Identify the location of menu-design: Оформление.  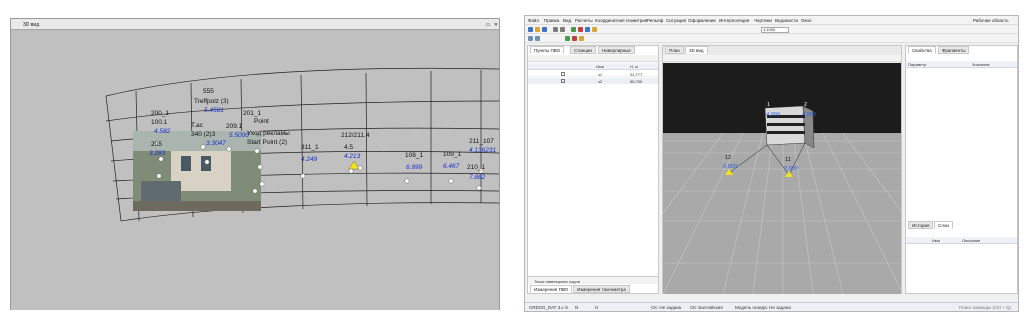
(702, 20).